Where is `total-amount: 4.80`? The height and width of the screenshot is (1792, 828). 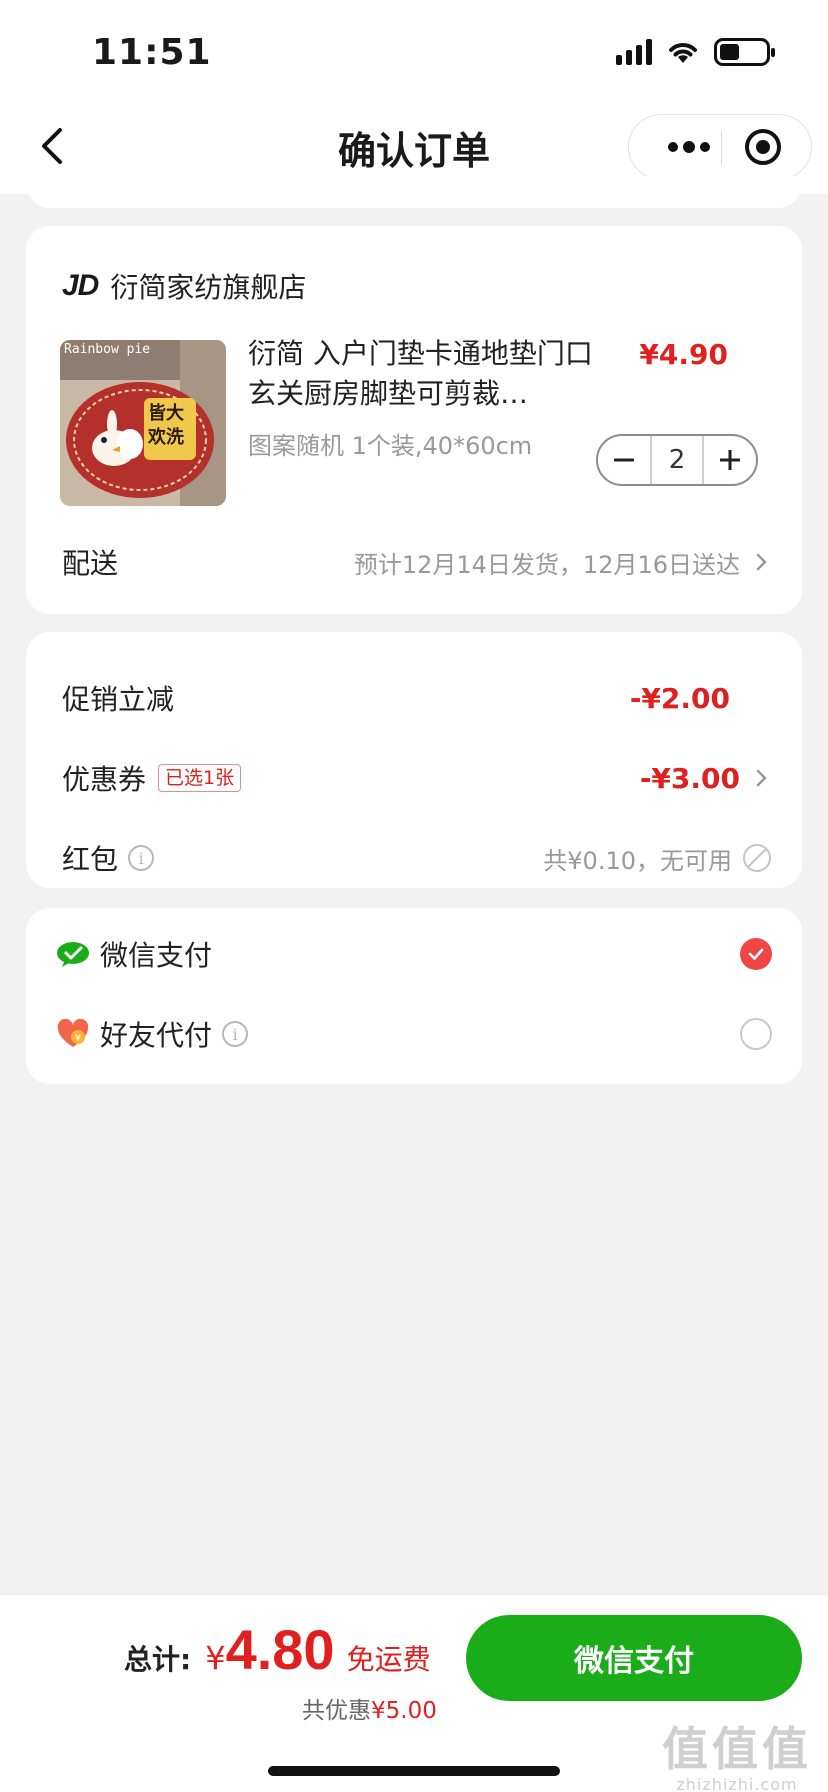 total-amount: 4.80 is located at coordinates (280, 1649).